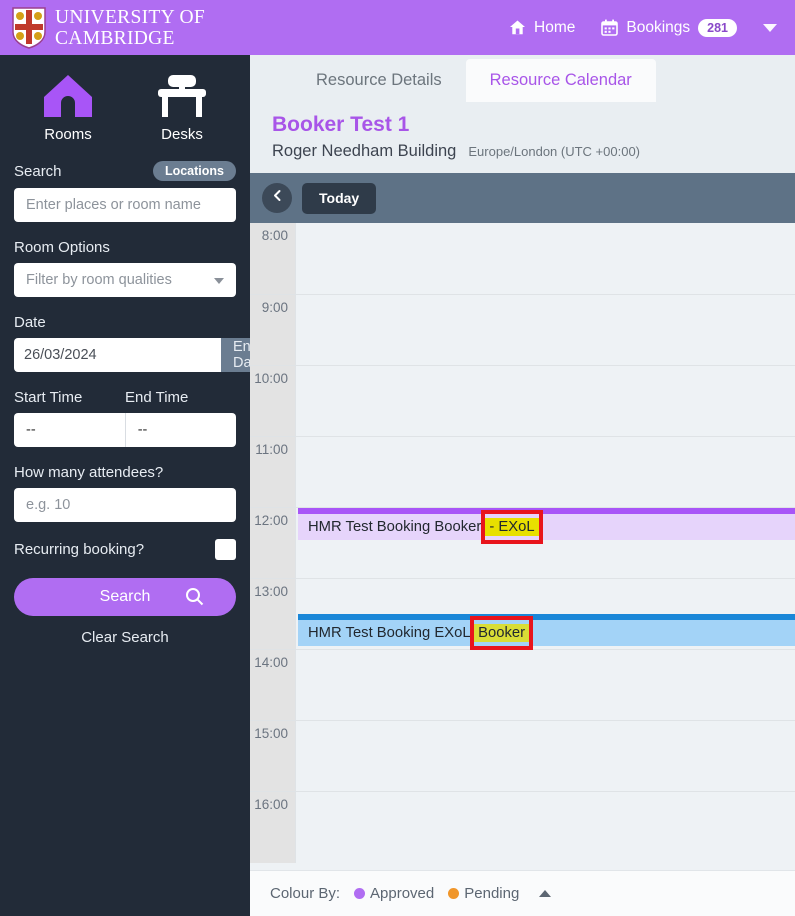  Describe the element at coordinates (610, 27) in the screenshot. I see `calendar-icon` at that location.